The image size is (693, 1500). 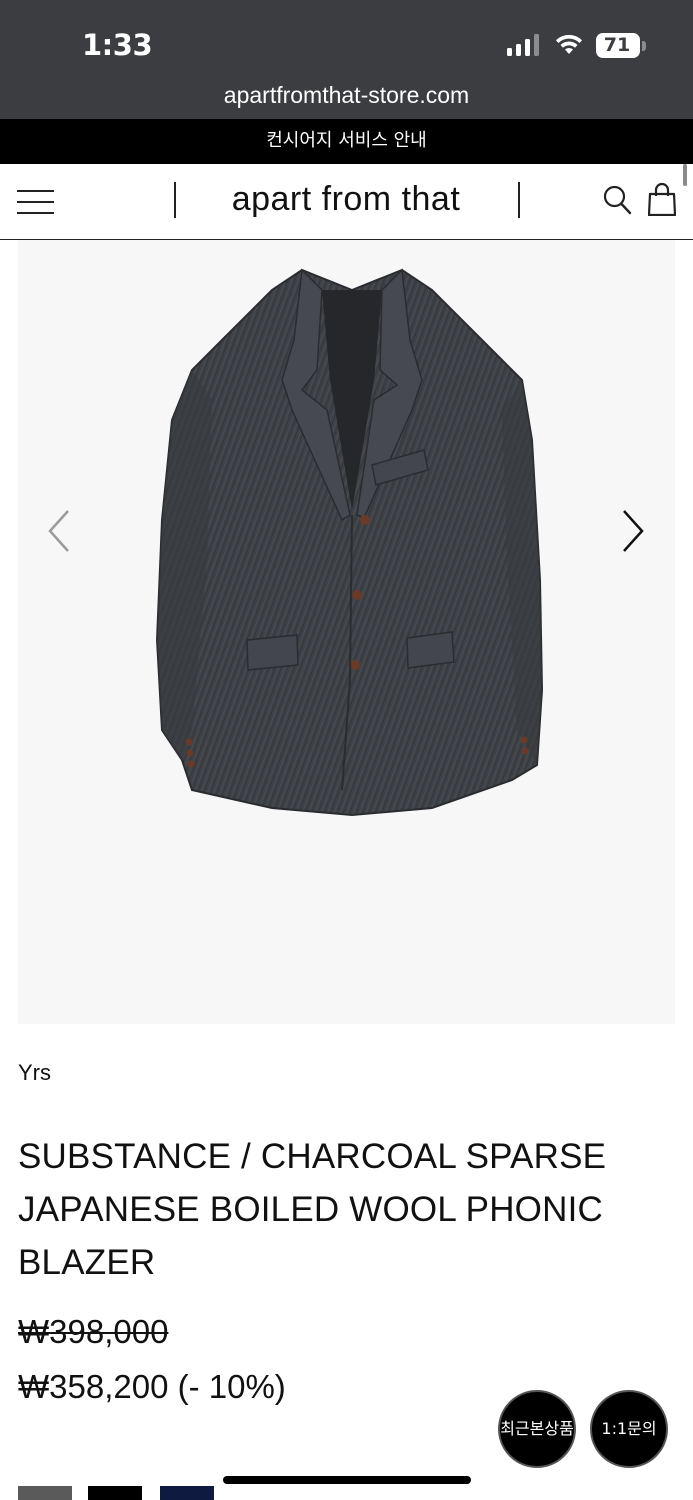 What do you see at coordinates (569, 44) in the screenshot?
I see `wifi-icon` at bounding box center [569, 44].